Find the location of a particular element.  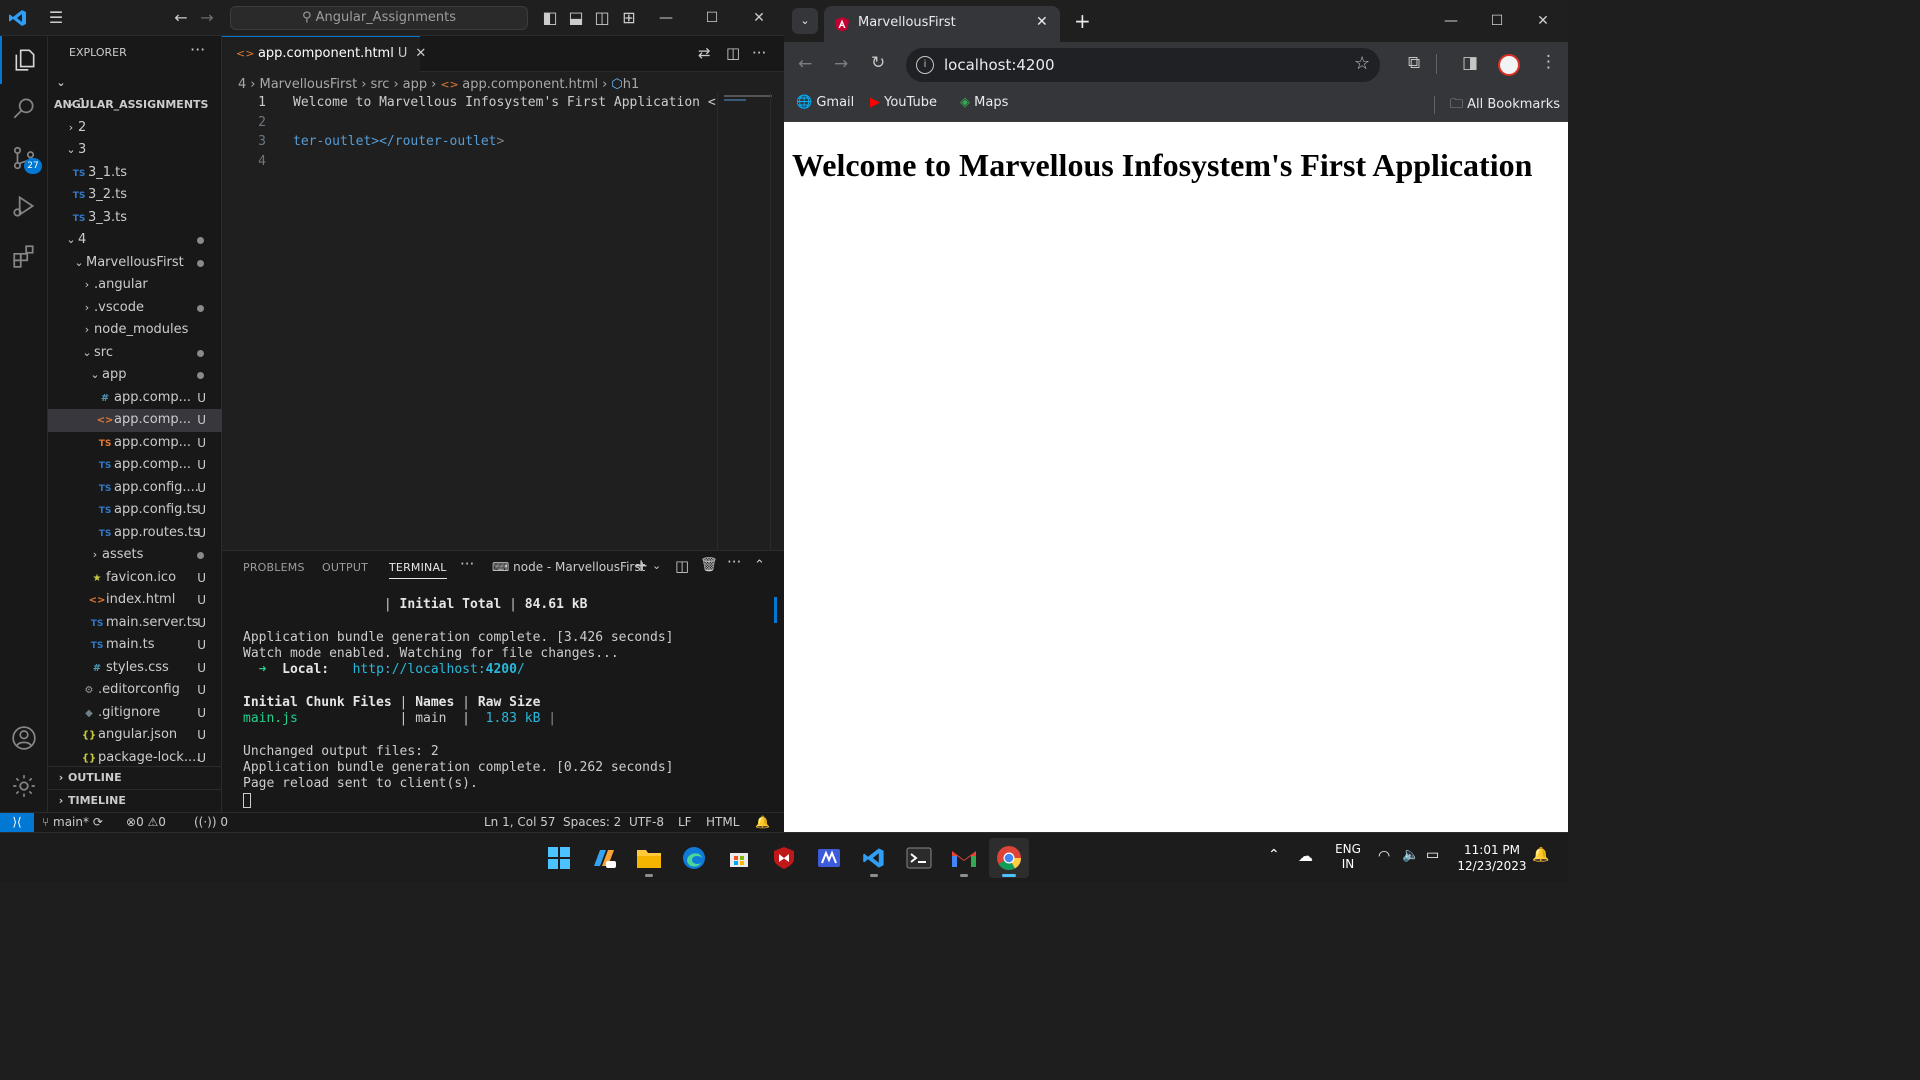

terminal-taskbar-icon is located at coordinates (919, 858).